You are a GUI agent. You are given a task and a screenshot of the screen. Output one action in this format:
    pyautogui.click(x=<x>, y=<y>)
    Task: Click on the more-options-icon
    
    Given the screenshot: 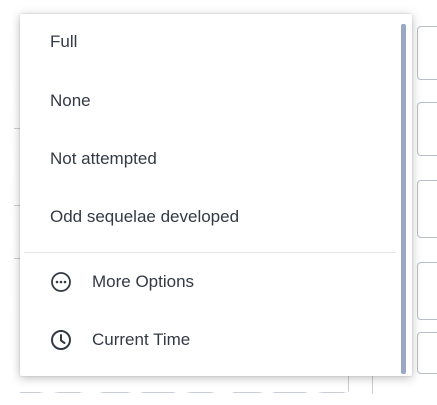 What is the action you would take?
    pyautogui.click(x=61, y=282)
    